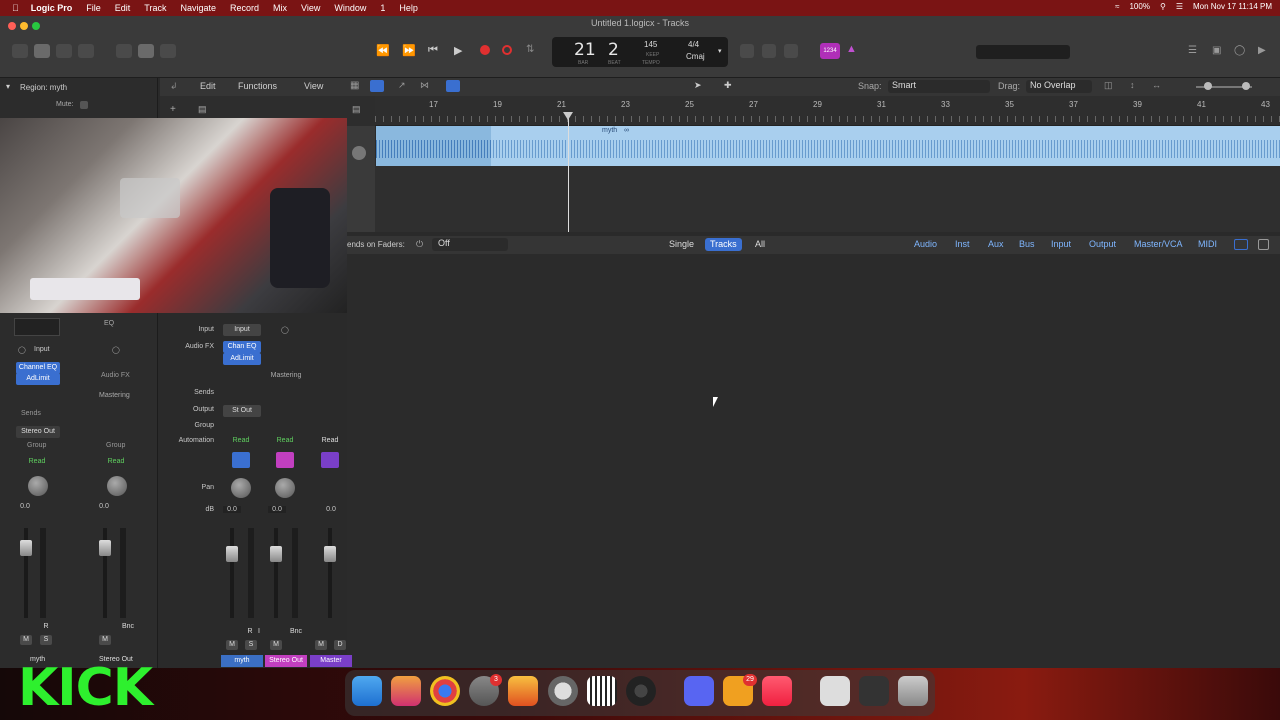 This screenshot has height=720, width=1280. Describe the element at coordinates (286, 661) in the screenshot. I see `strip-name: Stereo Out` at that location.